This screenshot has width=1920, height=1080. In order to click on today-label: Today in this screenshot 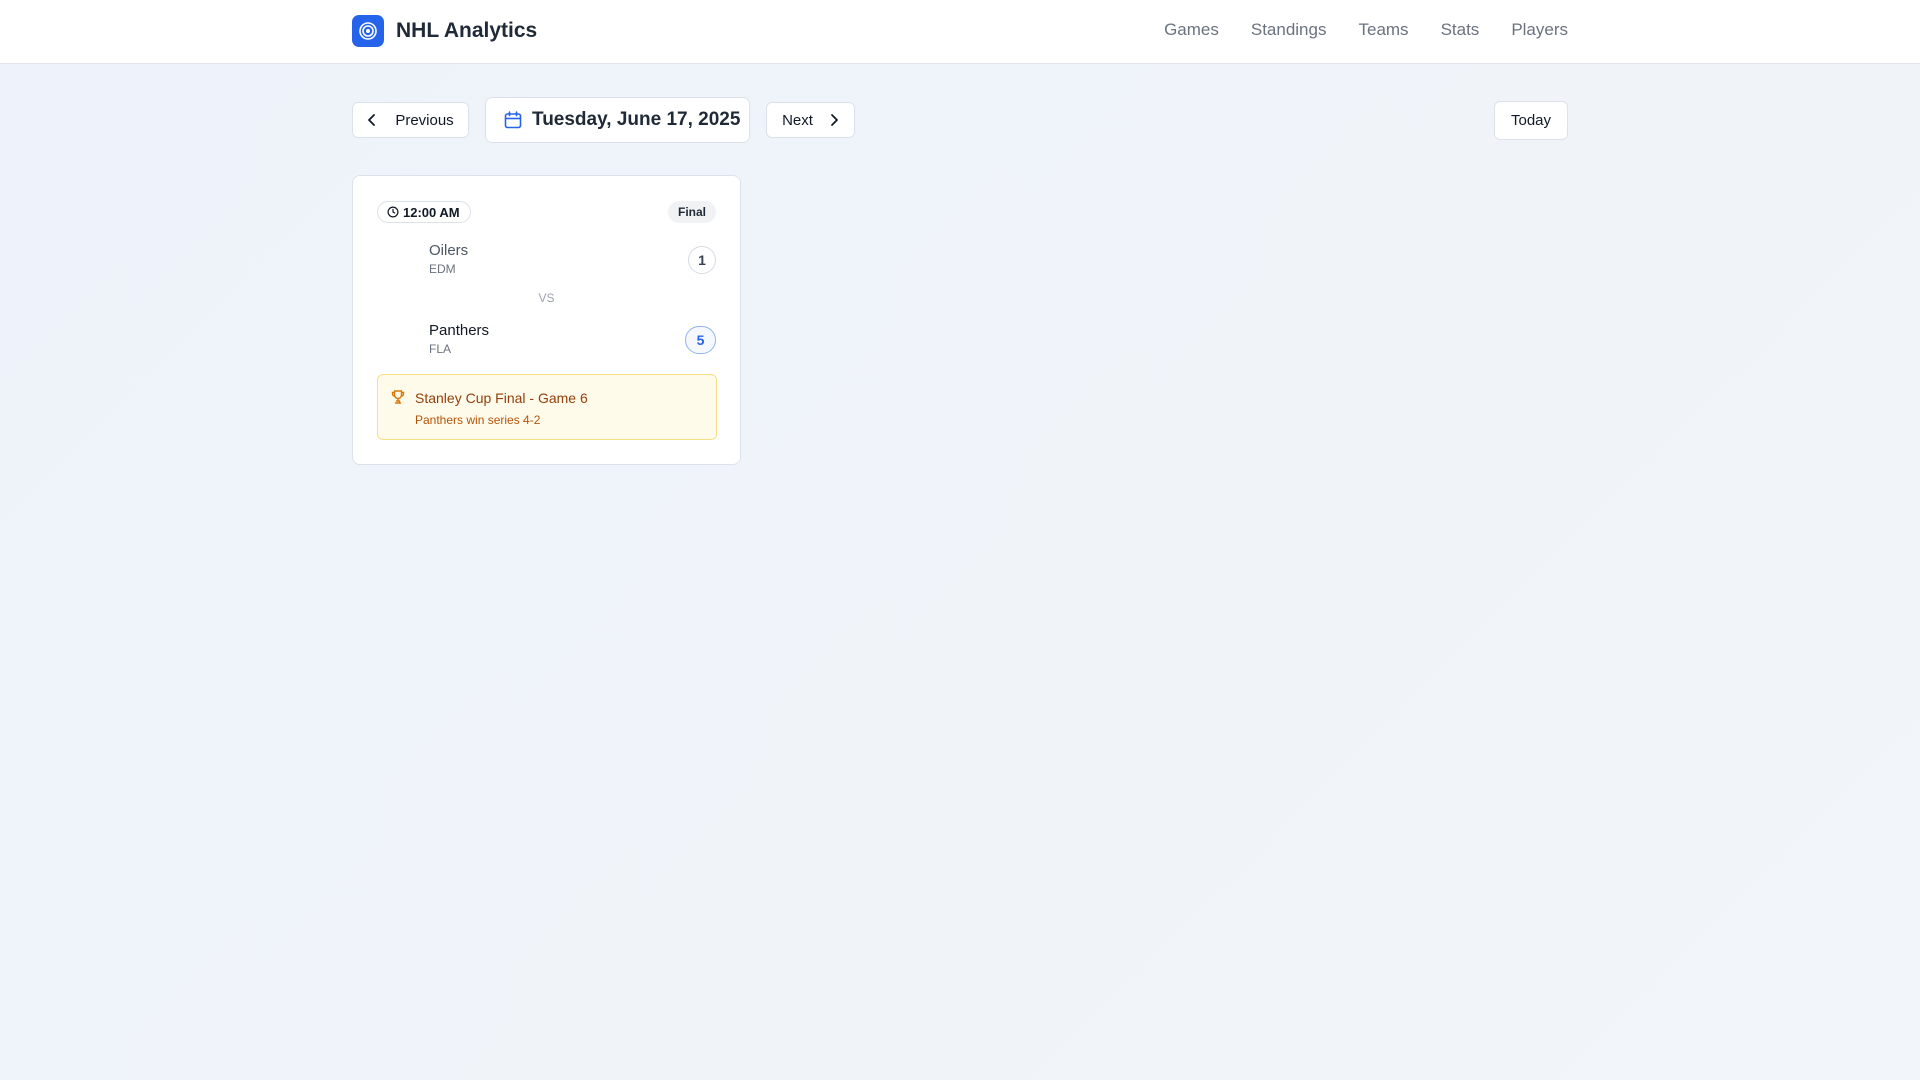, I will do `click(1531, 120)`.